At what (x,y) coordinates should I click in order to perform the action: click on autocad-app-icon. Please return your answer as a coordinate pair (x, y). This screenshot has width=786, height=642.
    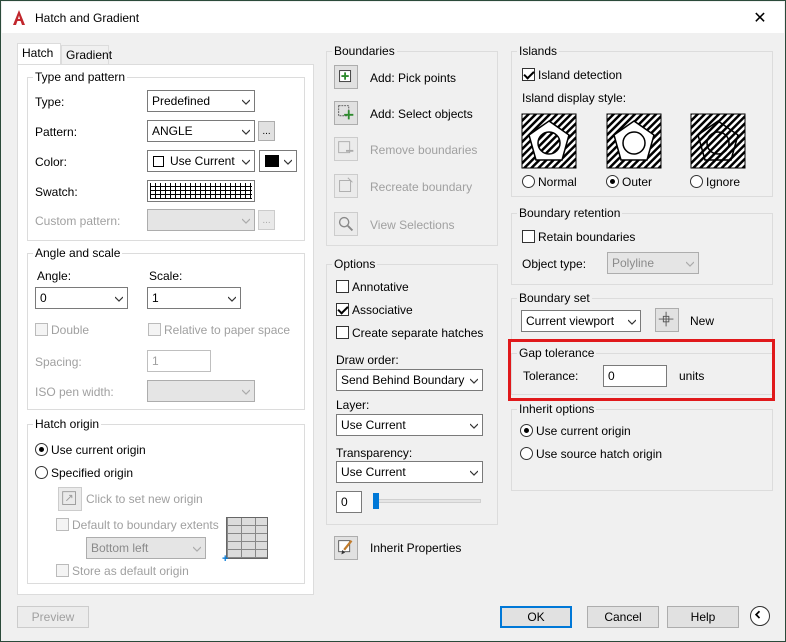
    Looking at the image, I should click on (19, 17).